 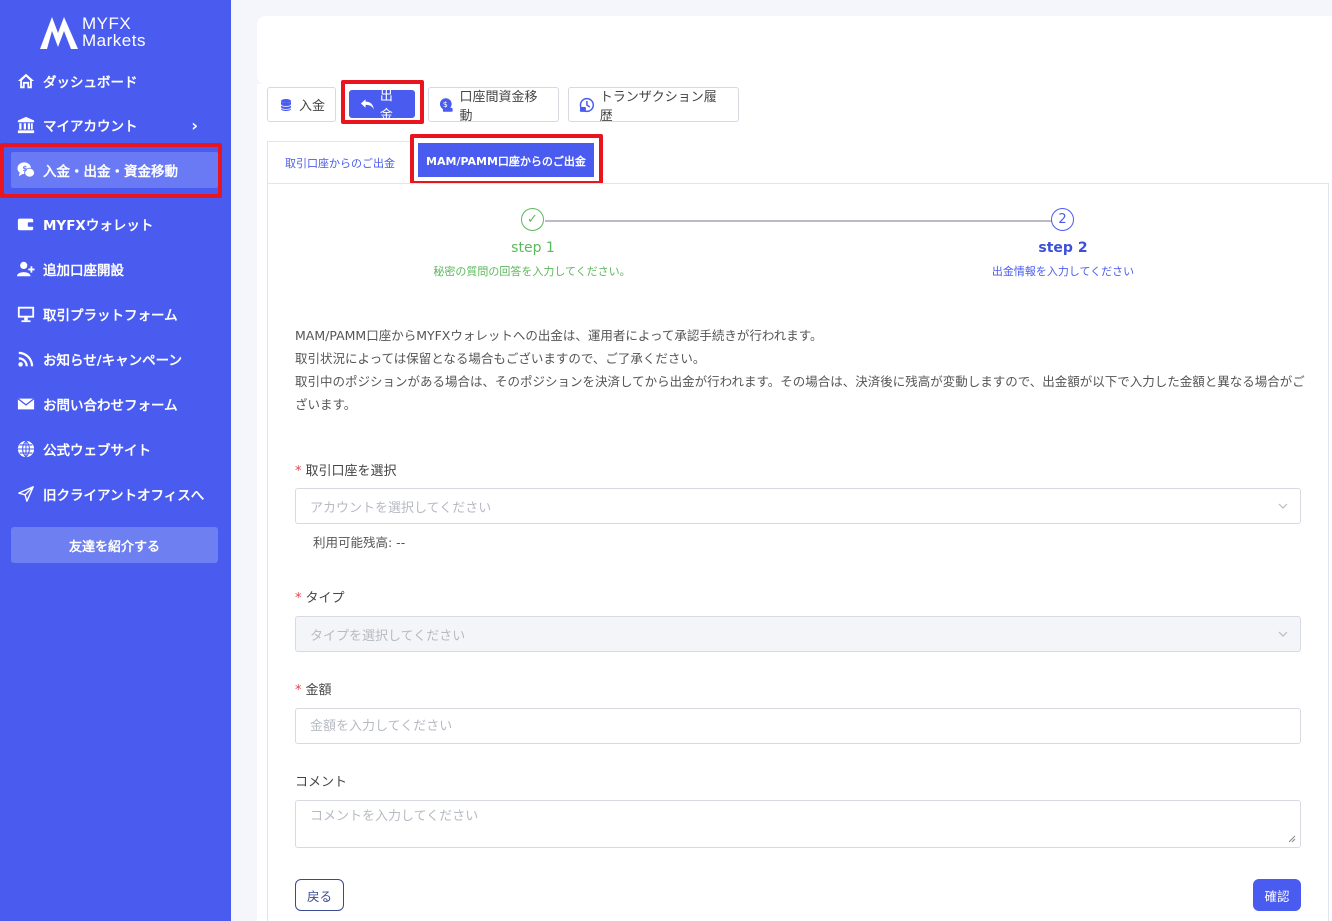 What do you see at coordinates (1063, 248) in the screenshot?
I see `step-2-title: step 2` at bounding box center [1063, 248].